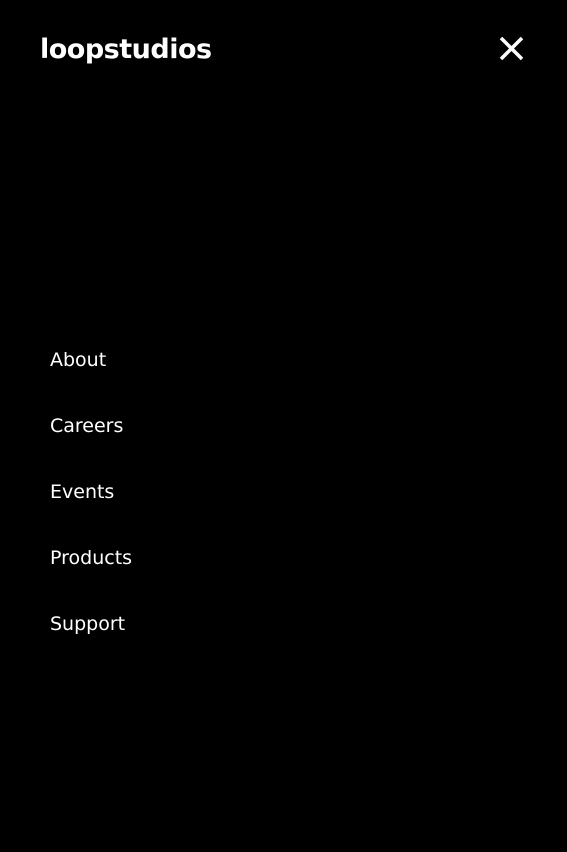  Describe the element at coordinates (91, 558) in the screenshot. I see `menu-item-products: Products` at that location.